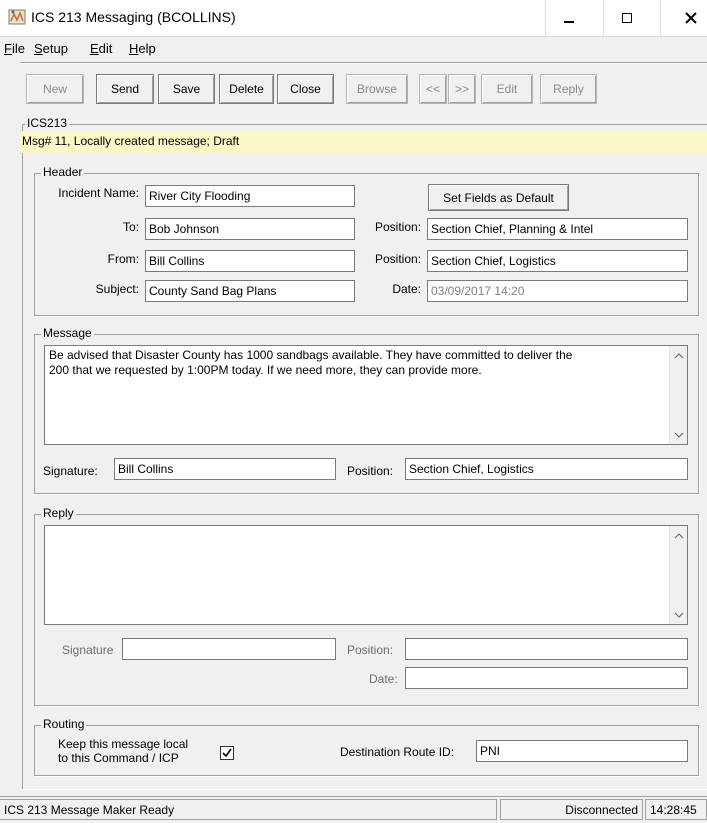 The width and height of the screenshot is (707, 823). Describe the element at coordinates (397, 259) in the screenshot. I see `from-position-label: Position:` at that location.